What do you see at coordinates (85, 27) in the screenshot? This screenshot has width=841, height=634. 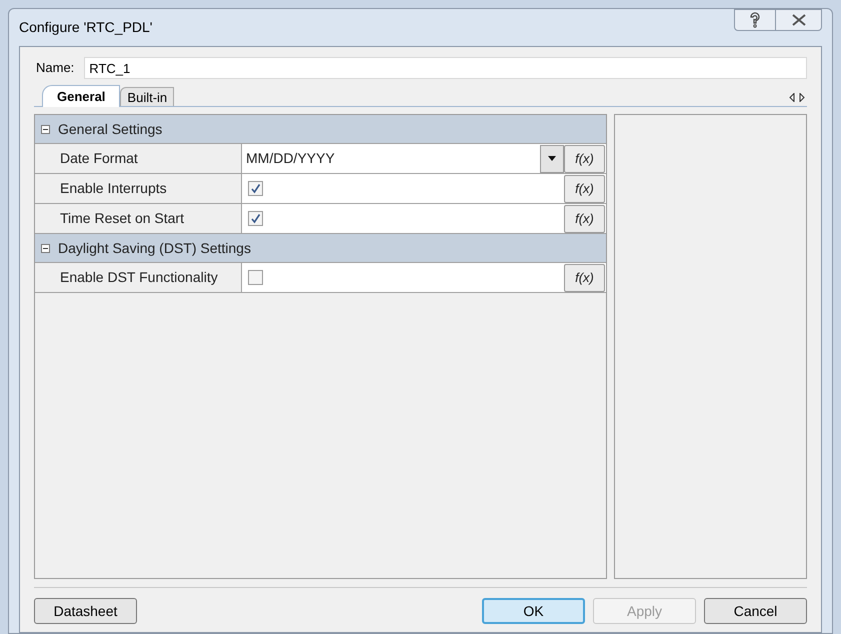 I see `window-title: Configure 'RTC_PDL'` at bounding box center [85, 27].